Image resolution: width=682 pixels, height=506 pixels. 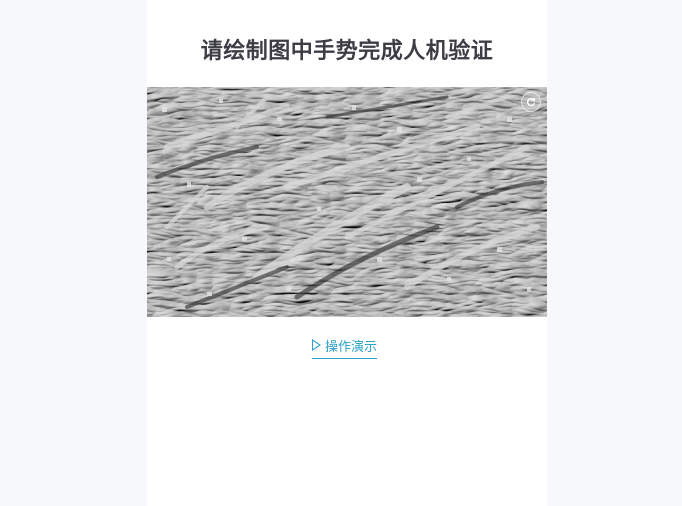 I want to click on play-icon, so click(x=316, y=345).